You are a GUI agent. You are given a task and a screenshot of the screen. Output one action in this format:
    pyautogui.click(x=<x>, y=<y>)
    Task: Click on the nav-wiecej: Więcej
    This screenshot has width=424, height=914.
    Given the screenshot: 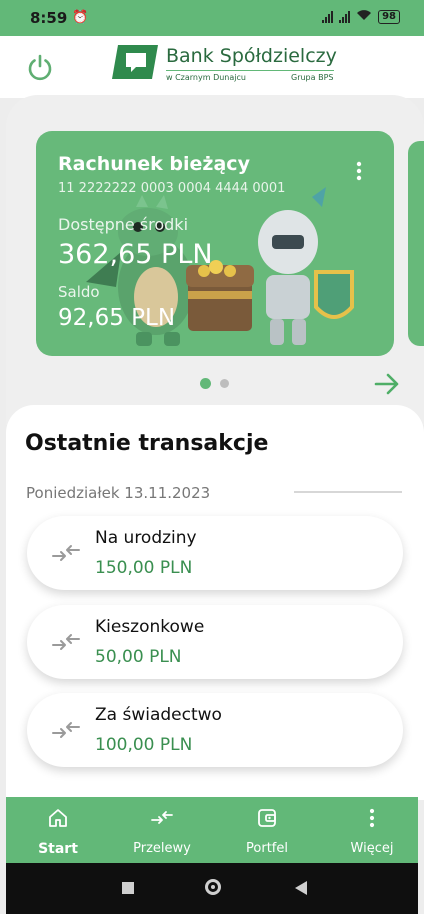 What is the action you would take?
    pyautogui.click(x=372, y=830)
    